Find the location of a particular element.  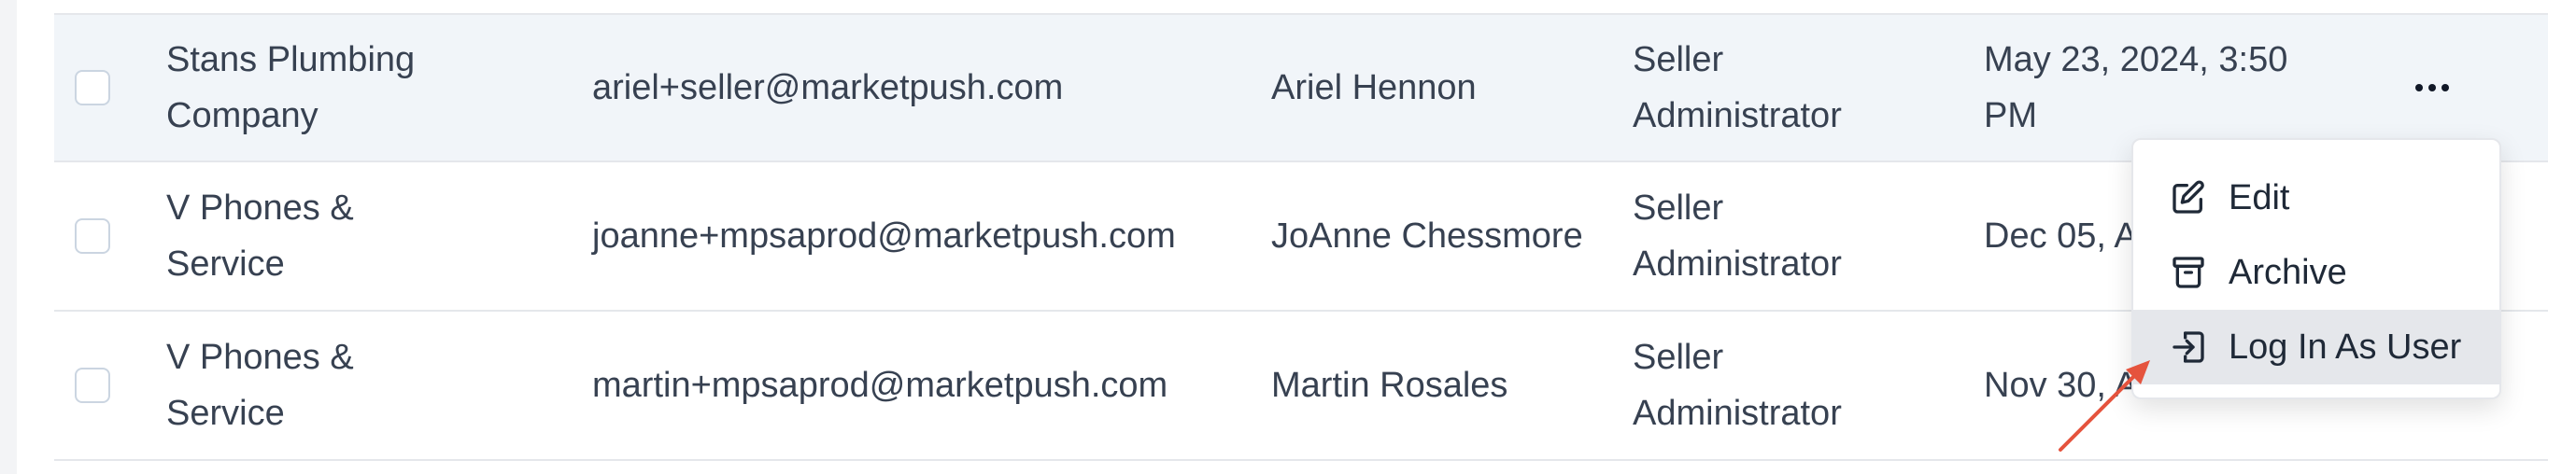

email-cell: ariel+seller@marketpush.com is located at coordinates (828, 87).